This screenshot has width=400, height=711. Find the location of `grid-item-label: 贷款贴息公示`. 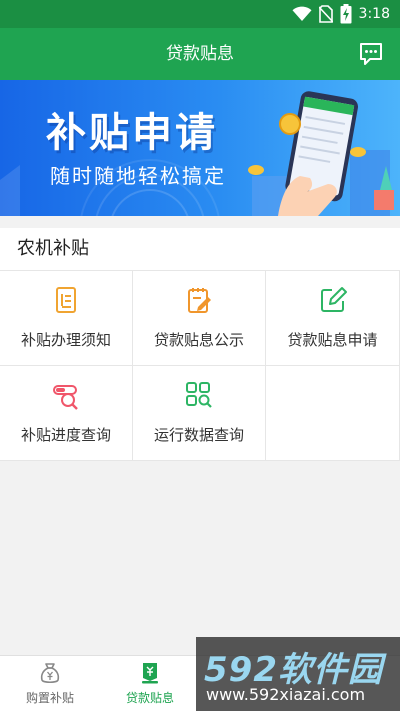

grid-item-label: 贷款贴息公示 is located at coordinates (198, 340).